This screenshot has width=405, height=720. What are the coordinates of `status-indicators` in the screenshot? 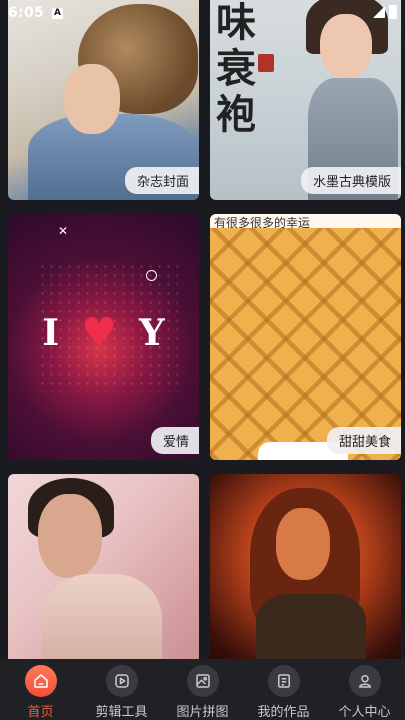 It's located at (385, 12).